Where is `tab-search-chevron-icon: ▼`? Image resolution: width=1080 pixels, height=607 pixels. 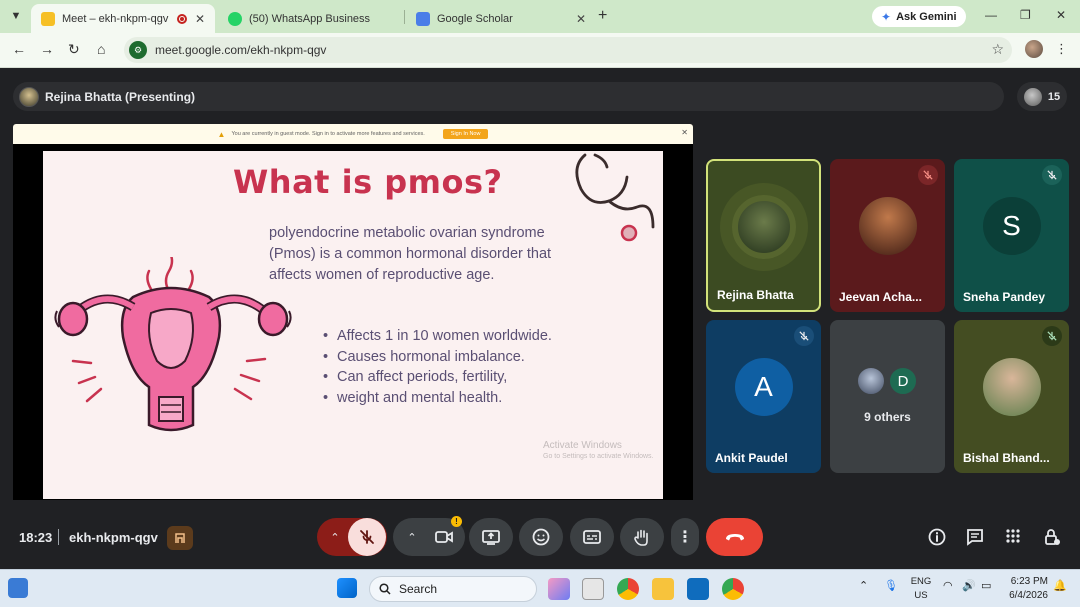
tab-search-chevron-icon: ▼ is located at coordinates (16, 16).